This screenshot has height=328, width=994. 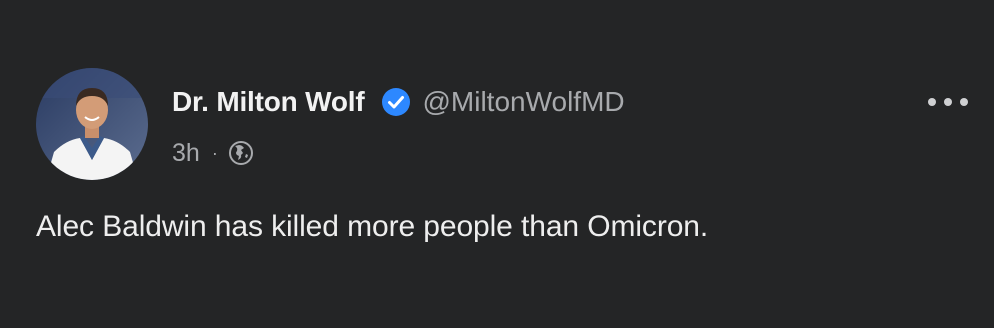 I want to click on avatar-image, so click(x=92, y=124).